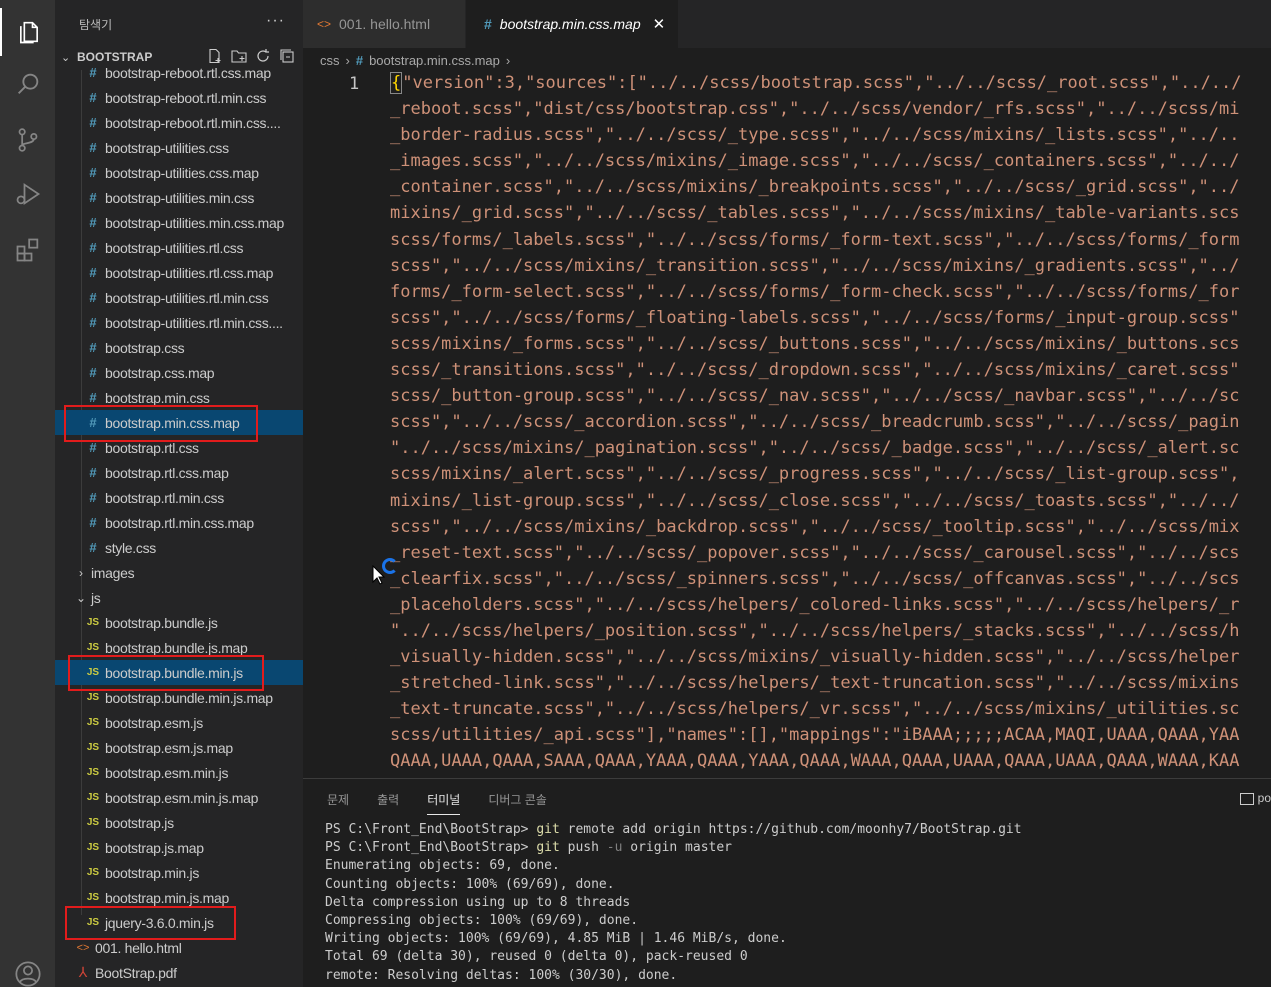  I want to click on file-tree-item: JS bootstrap.esm.js.map, so click(179, 747).